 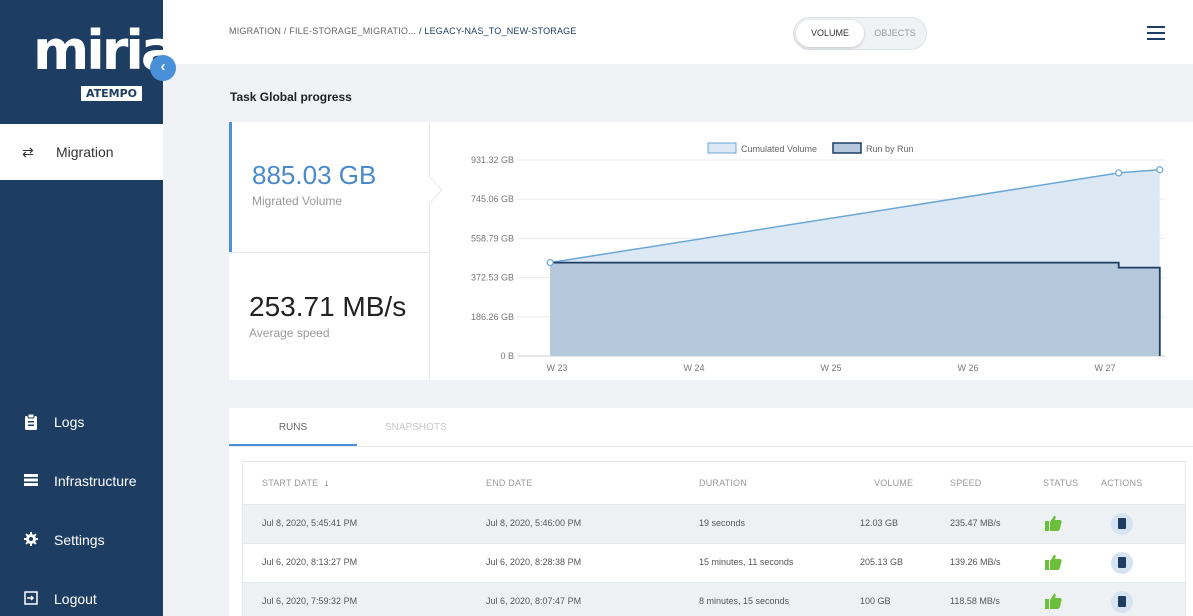 I want to click on y-tick-label: 0 B, so click(x=507, y=356).